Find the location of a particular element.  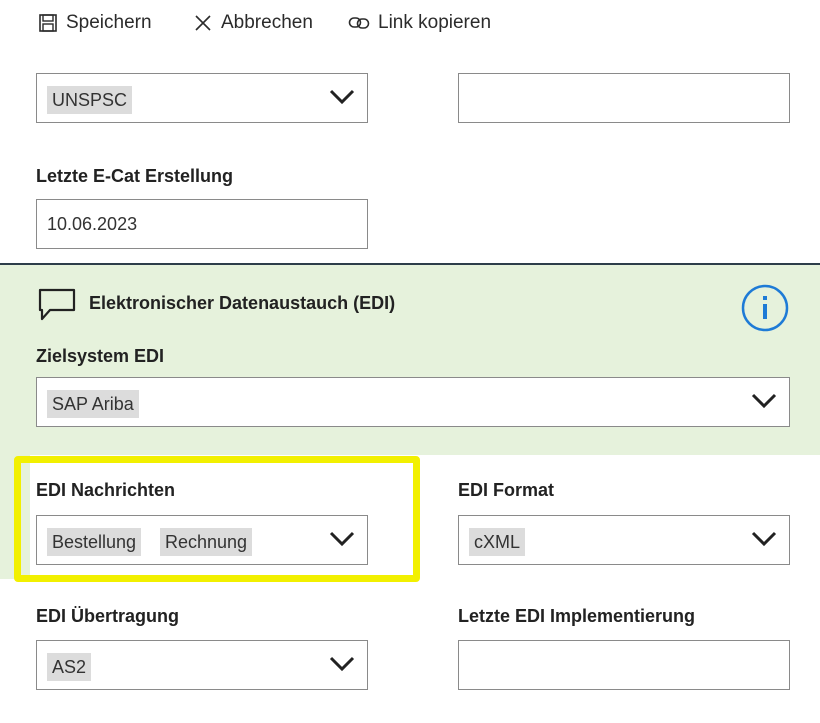

close-icon is located at coordinates (203, 23).